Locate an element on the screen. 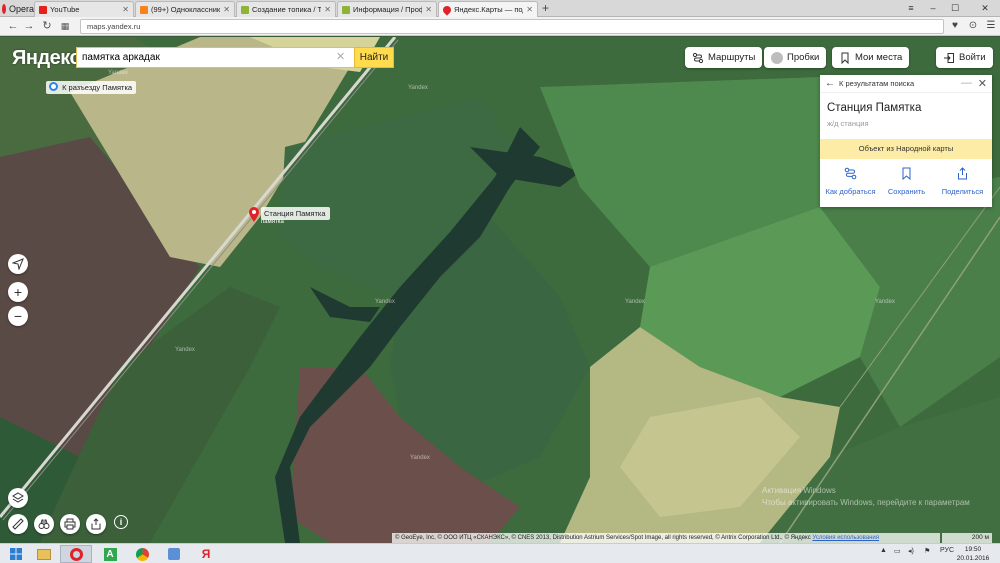 Image resolution: width=1000 pixels, height=563 pixels. address-bar: ← → ↻ ▦ maps.yandex.ru ♥ ⊙ ☰ is located at coordinates (500, 26).